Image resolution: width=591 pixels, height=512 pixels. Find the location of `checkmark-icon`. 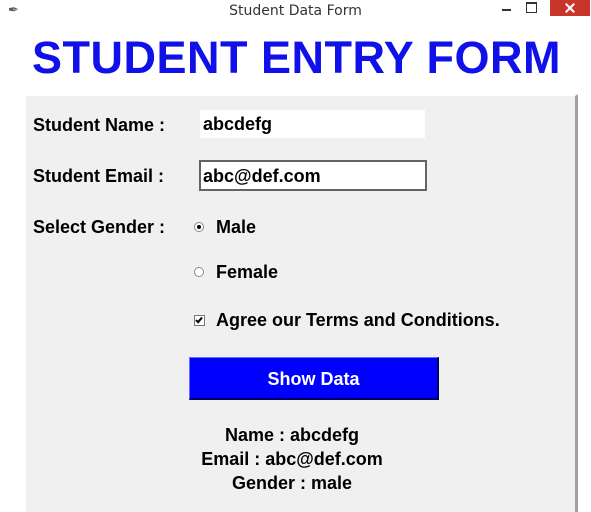

checkmark-icon is located at coordinates (199, 319).